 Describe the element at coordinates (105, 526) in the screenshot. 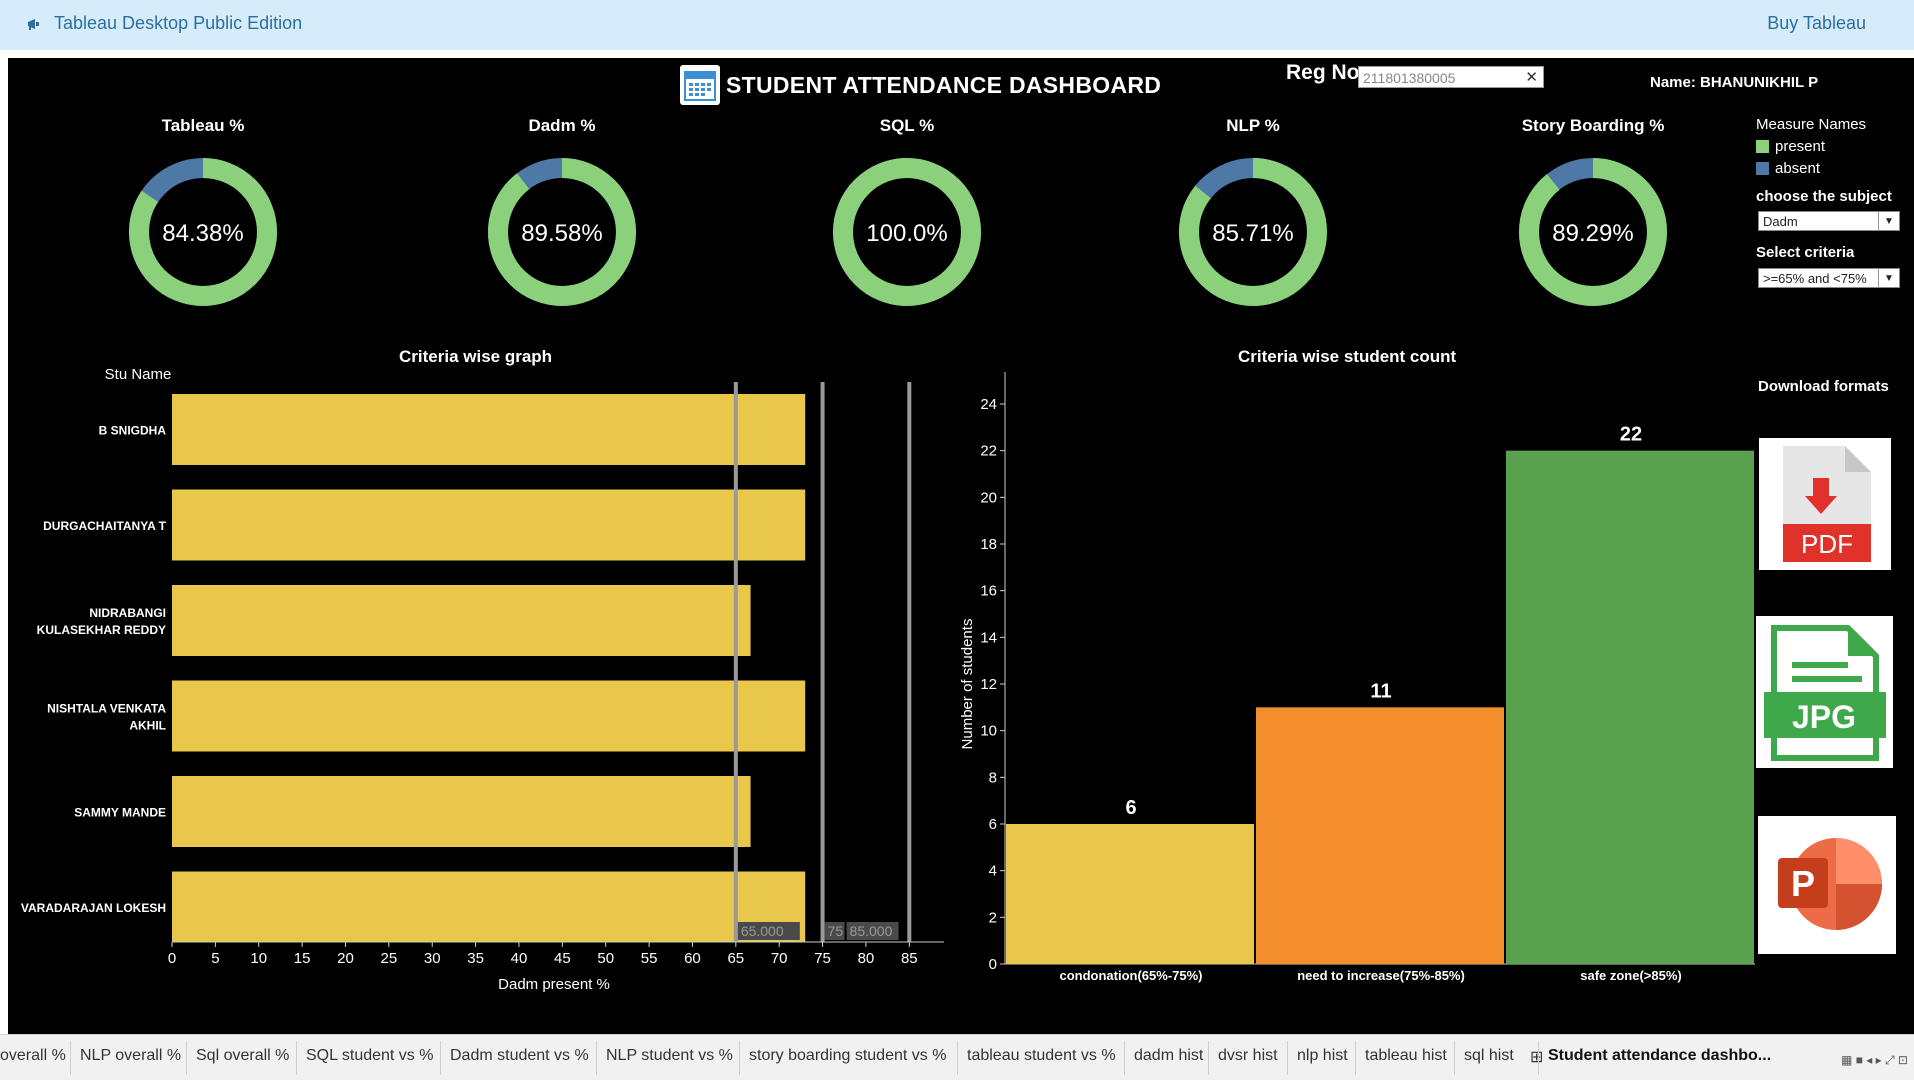

I see `category-label: DURGACHAITANYA T` at that location.